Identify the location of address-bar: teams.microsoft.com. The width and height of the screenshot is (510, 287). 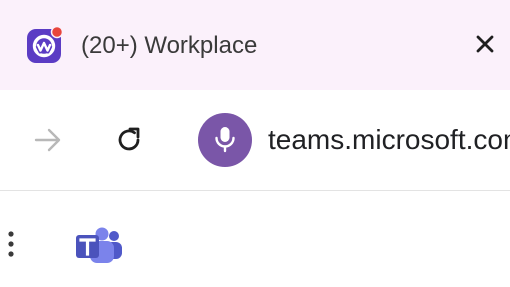
(389, 140).